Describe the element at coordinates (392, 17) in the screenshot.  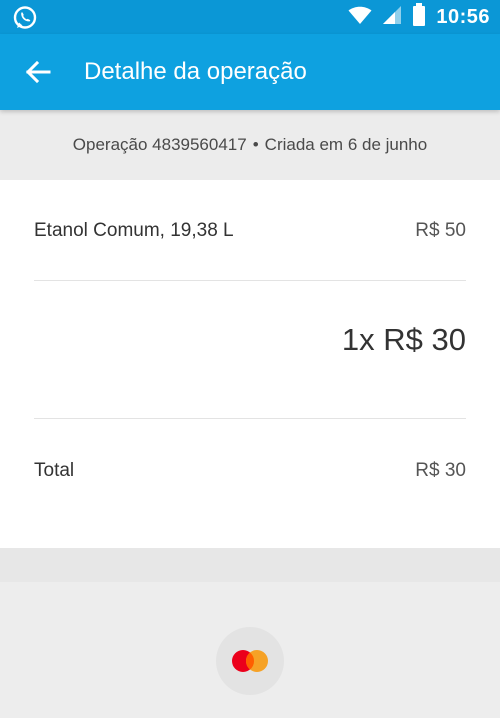
I see `signal-icon` at that location.